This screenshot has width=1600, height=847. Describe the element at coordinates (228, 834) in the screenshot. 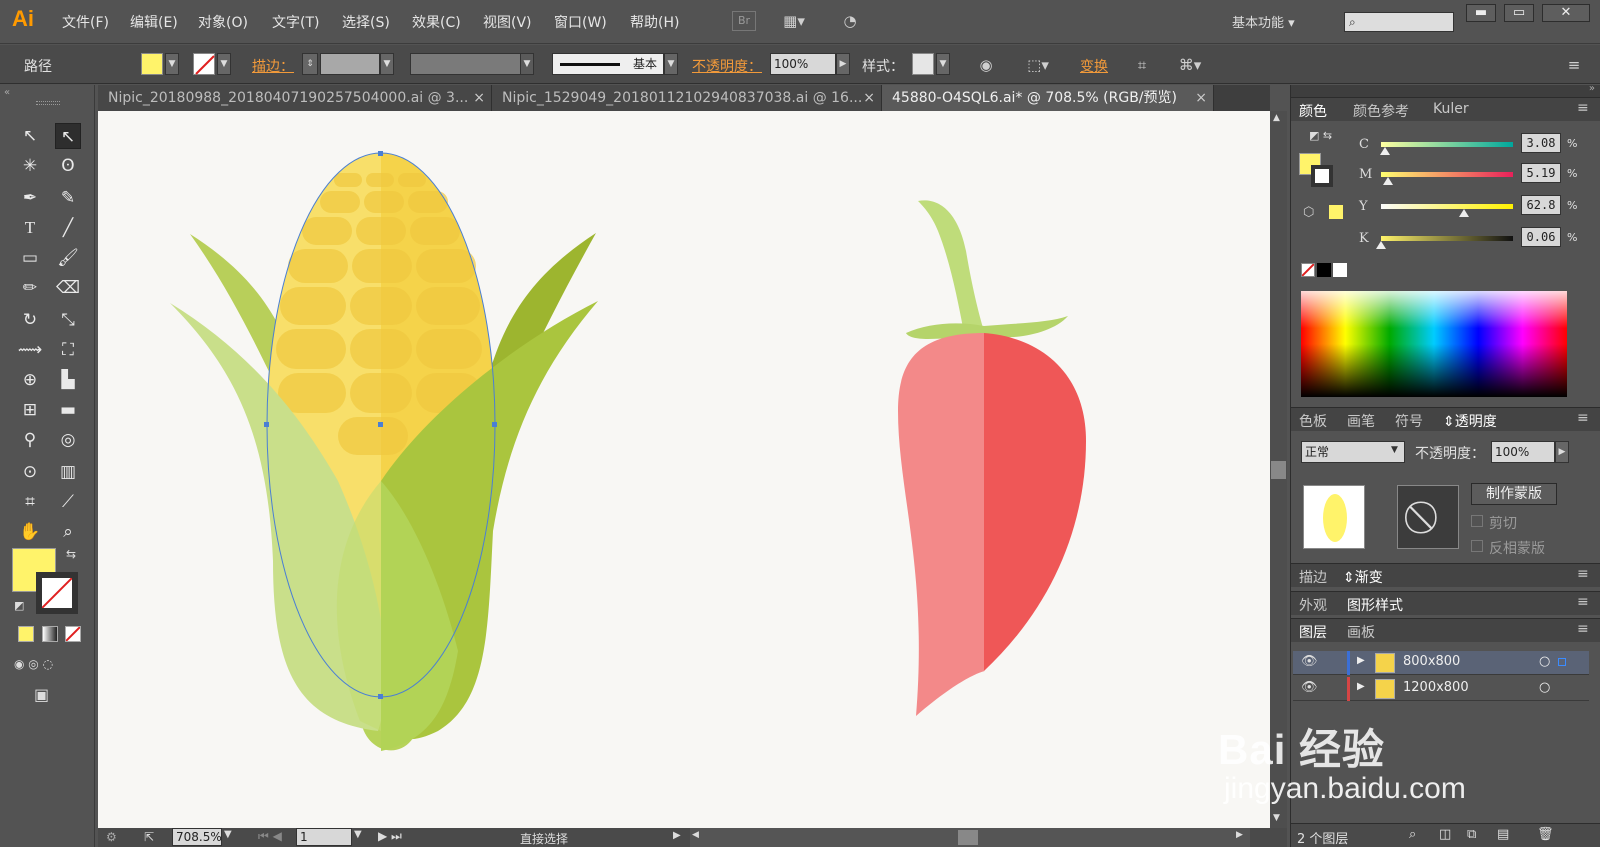

I see `zoom-dropdown-icon: ▼` at that location.